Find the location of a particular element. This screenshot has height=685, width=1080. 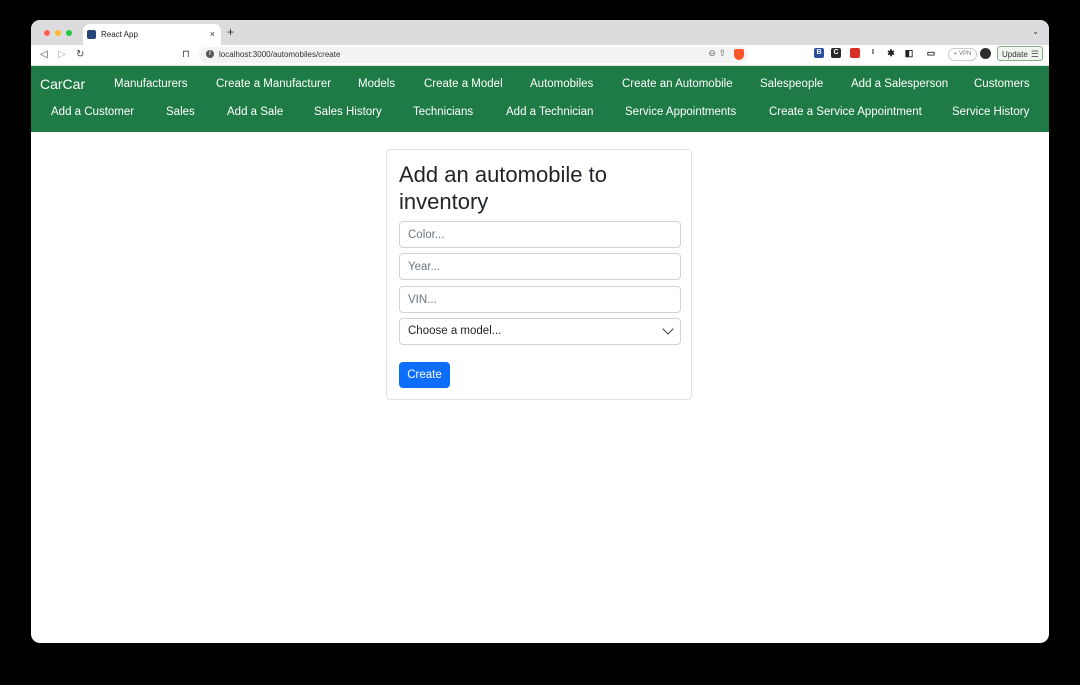

chevron-down-icon is located at coordinates (668, 329).